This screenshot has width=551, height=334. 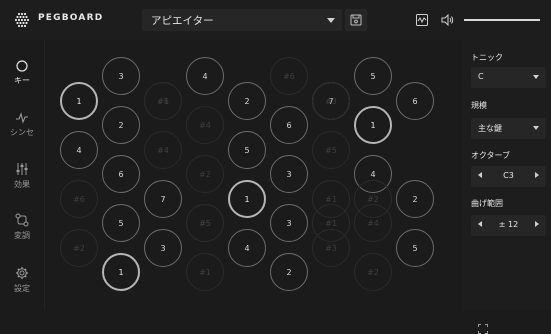 What do you see at coordinates (22, 169) in the screenshot?
I see `sliders-icon` at bounding box center [22, 169].